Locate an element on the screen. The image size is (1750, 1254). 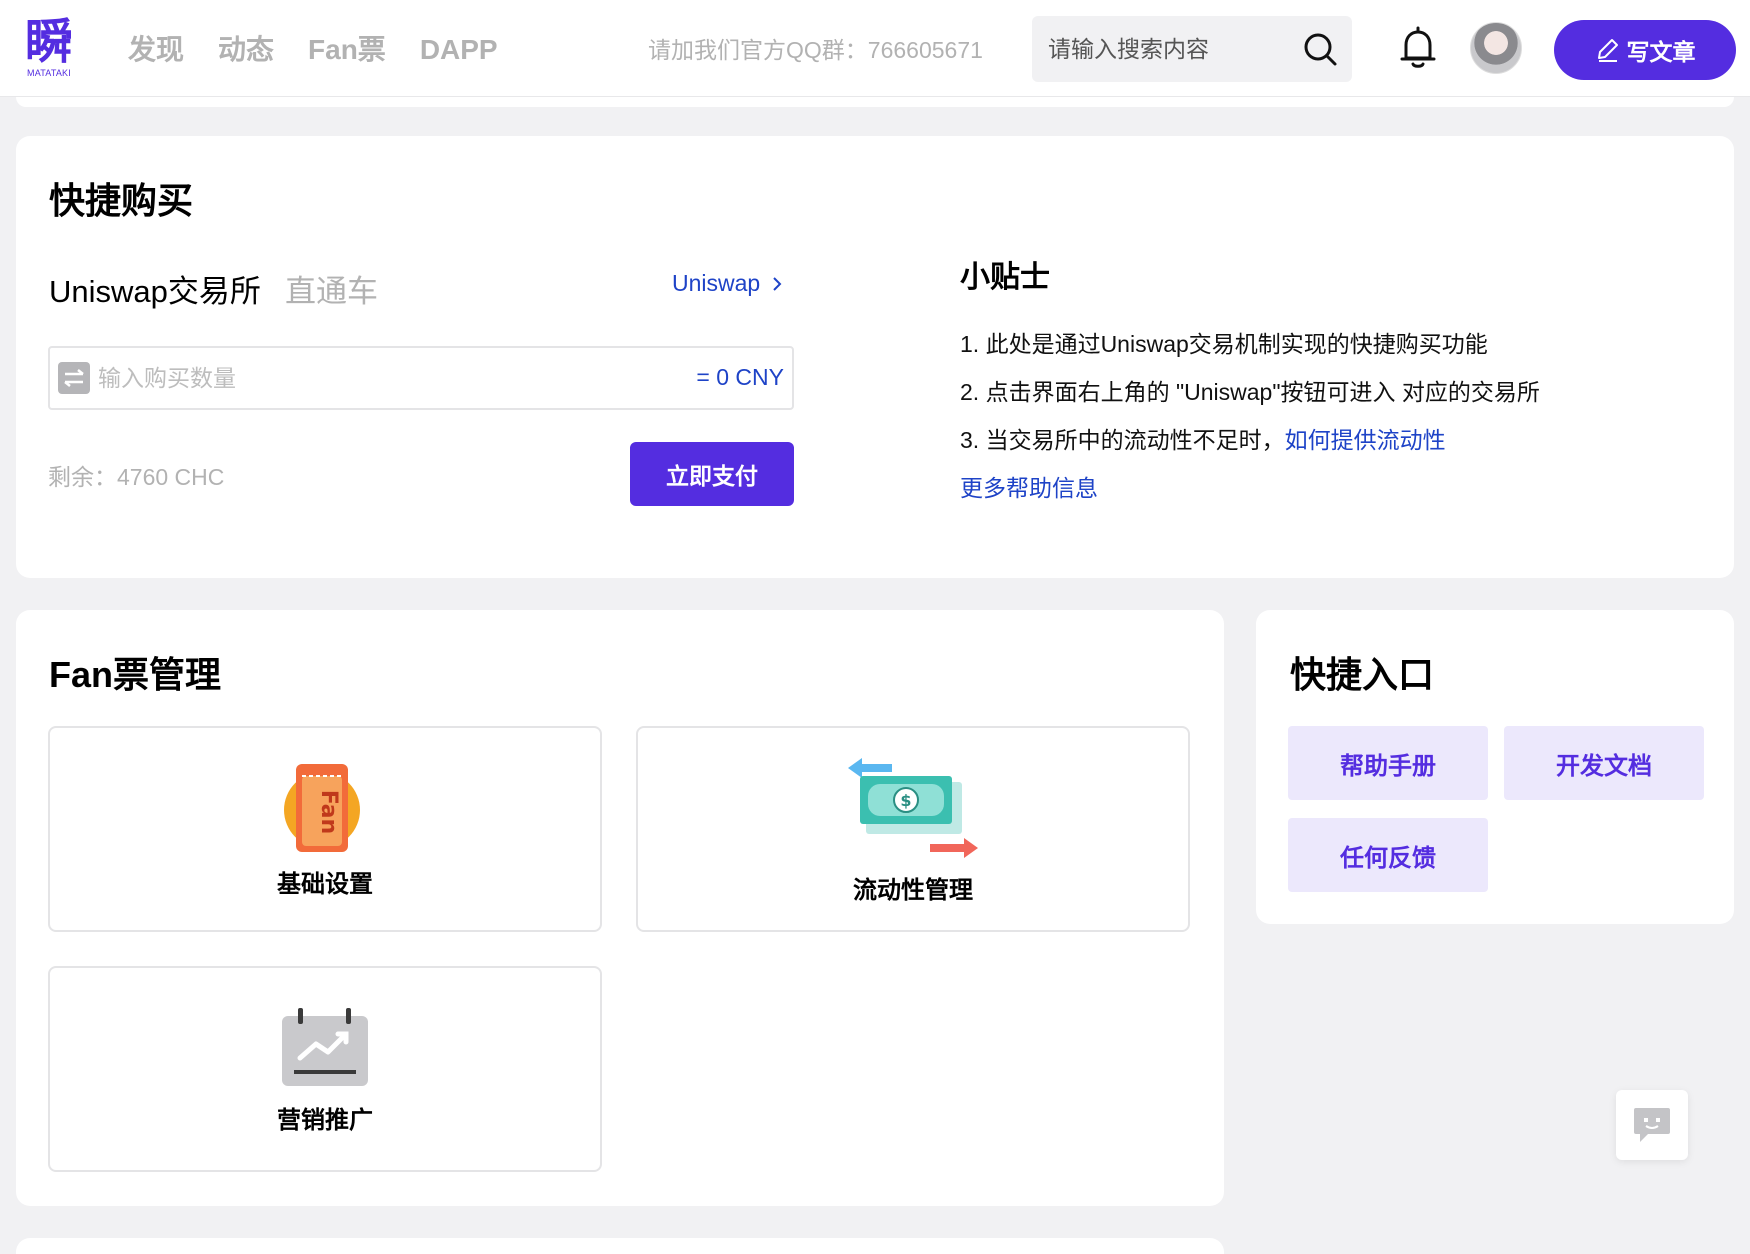
nav-fan-ticket: Fan票 is located at coordinates (347, 50).